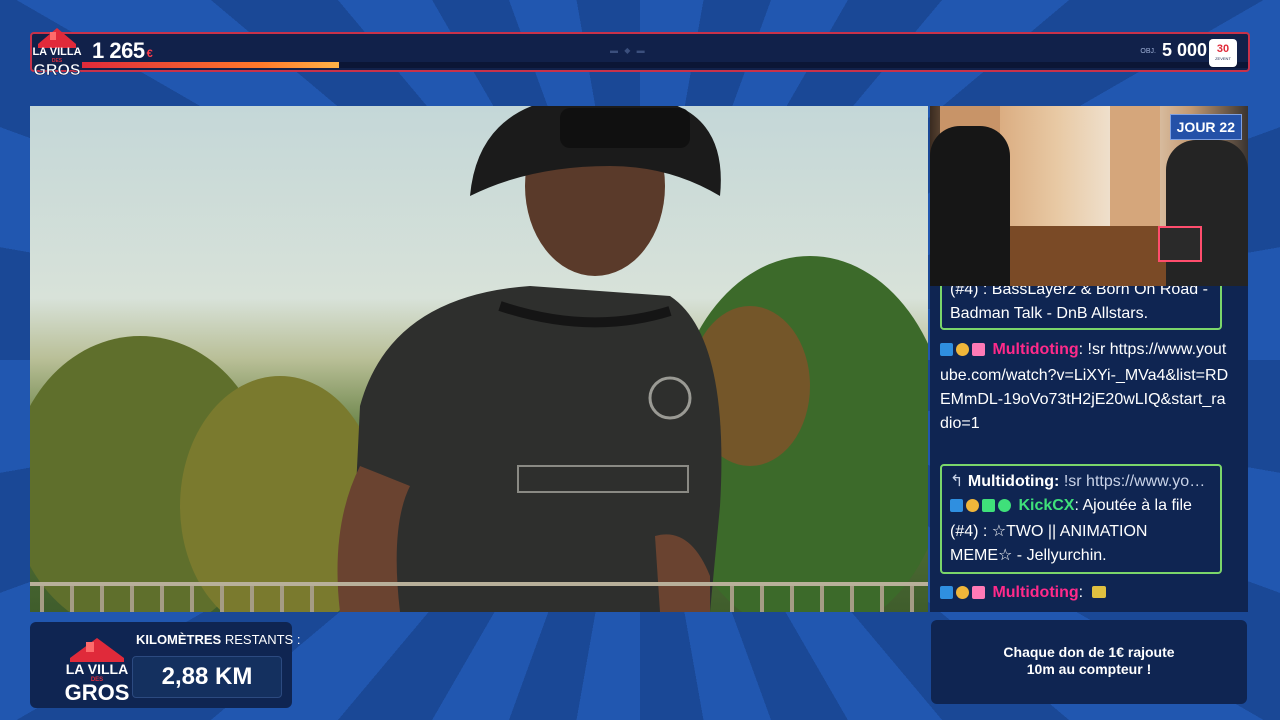 Image resolution: width=1280 pixels, height=720 pixels. I want to click on curtain-right, so click(1135, 166).